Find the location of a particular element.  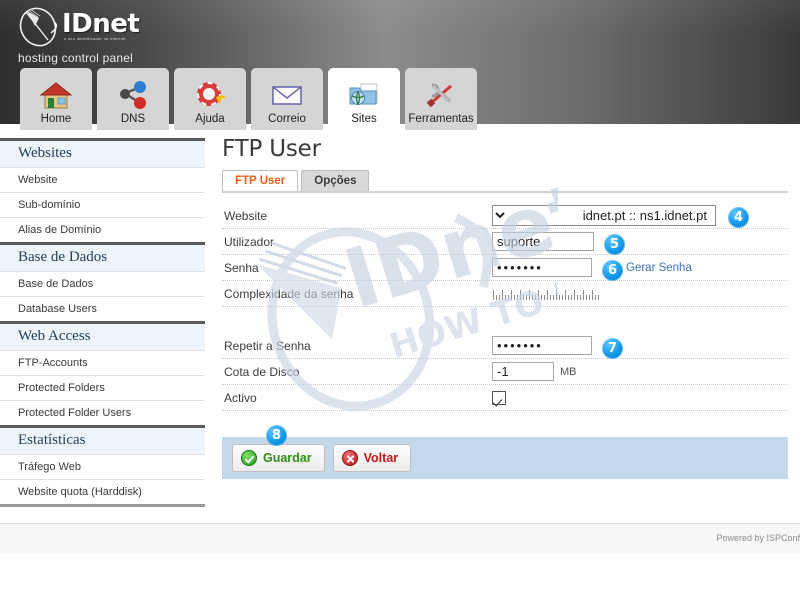

save-button: Guardar is located at coordinates (278, 458).